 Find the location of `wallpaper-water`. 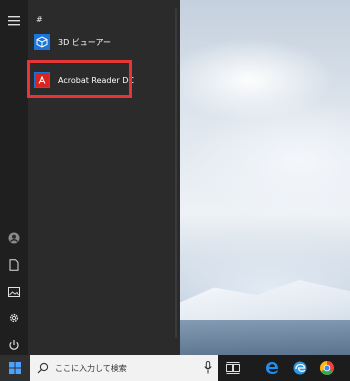

wallpaper-water is located at coordinates (265, 337).